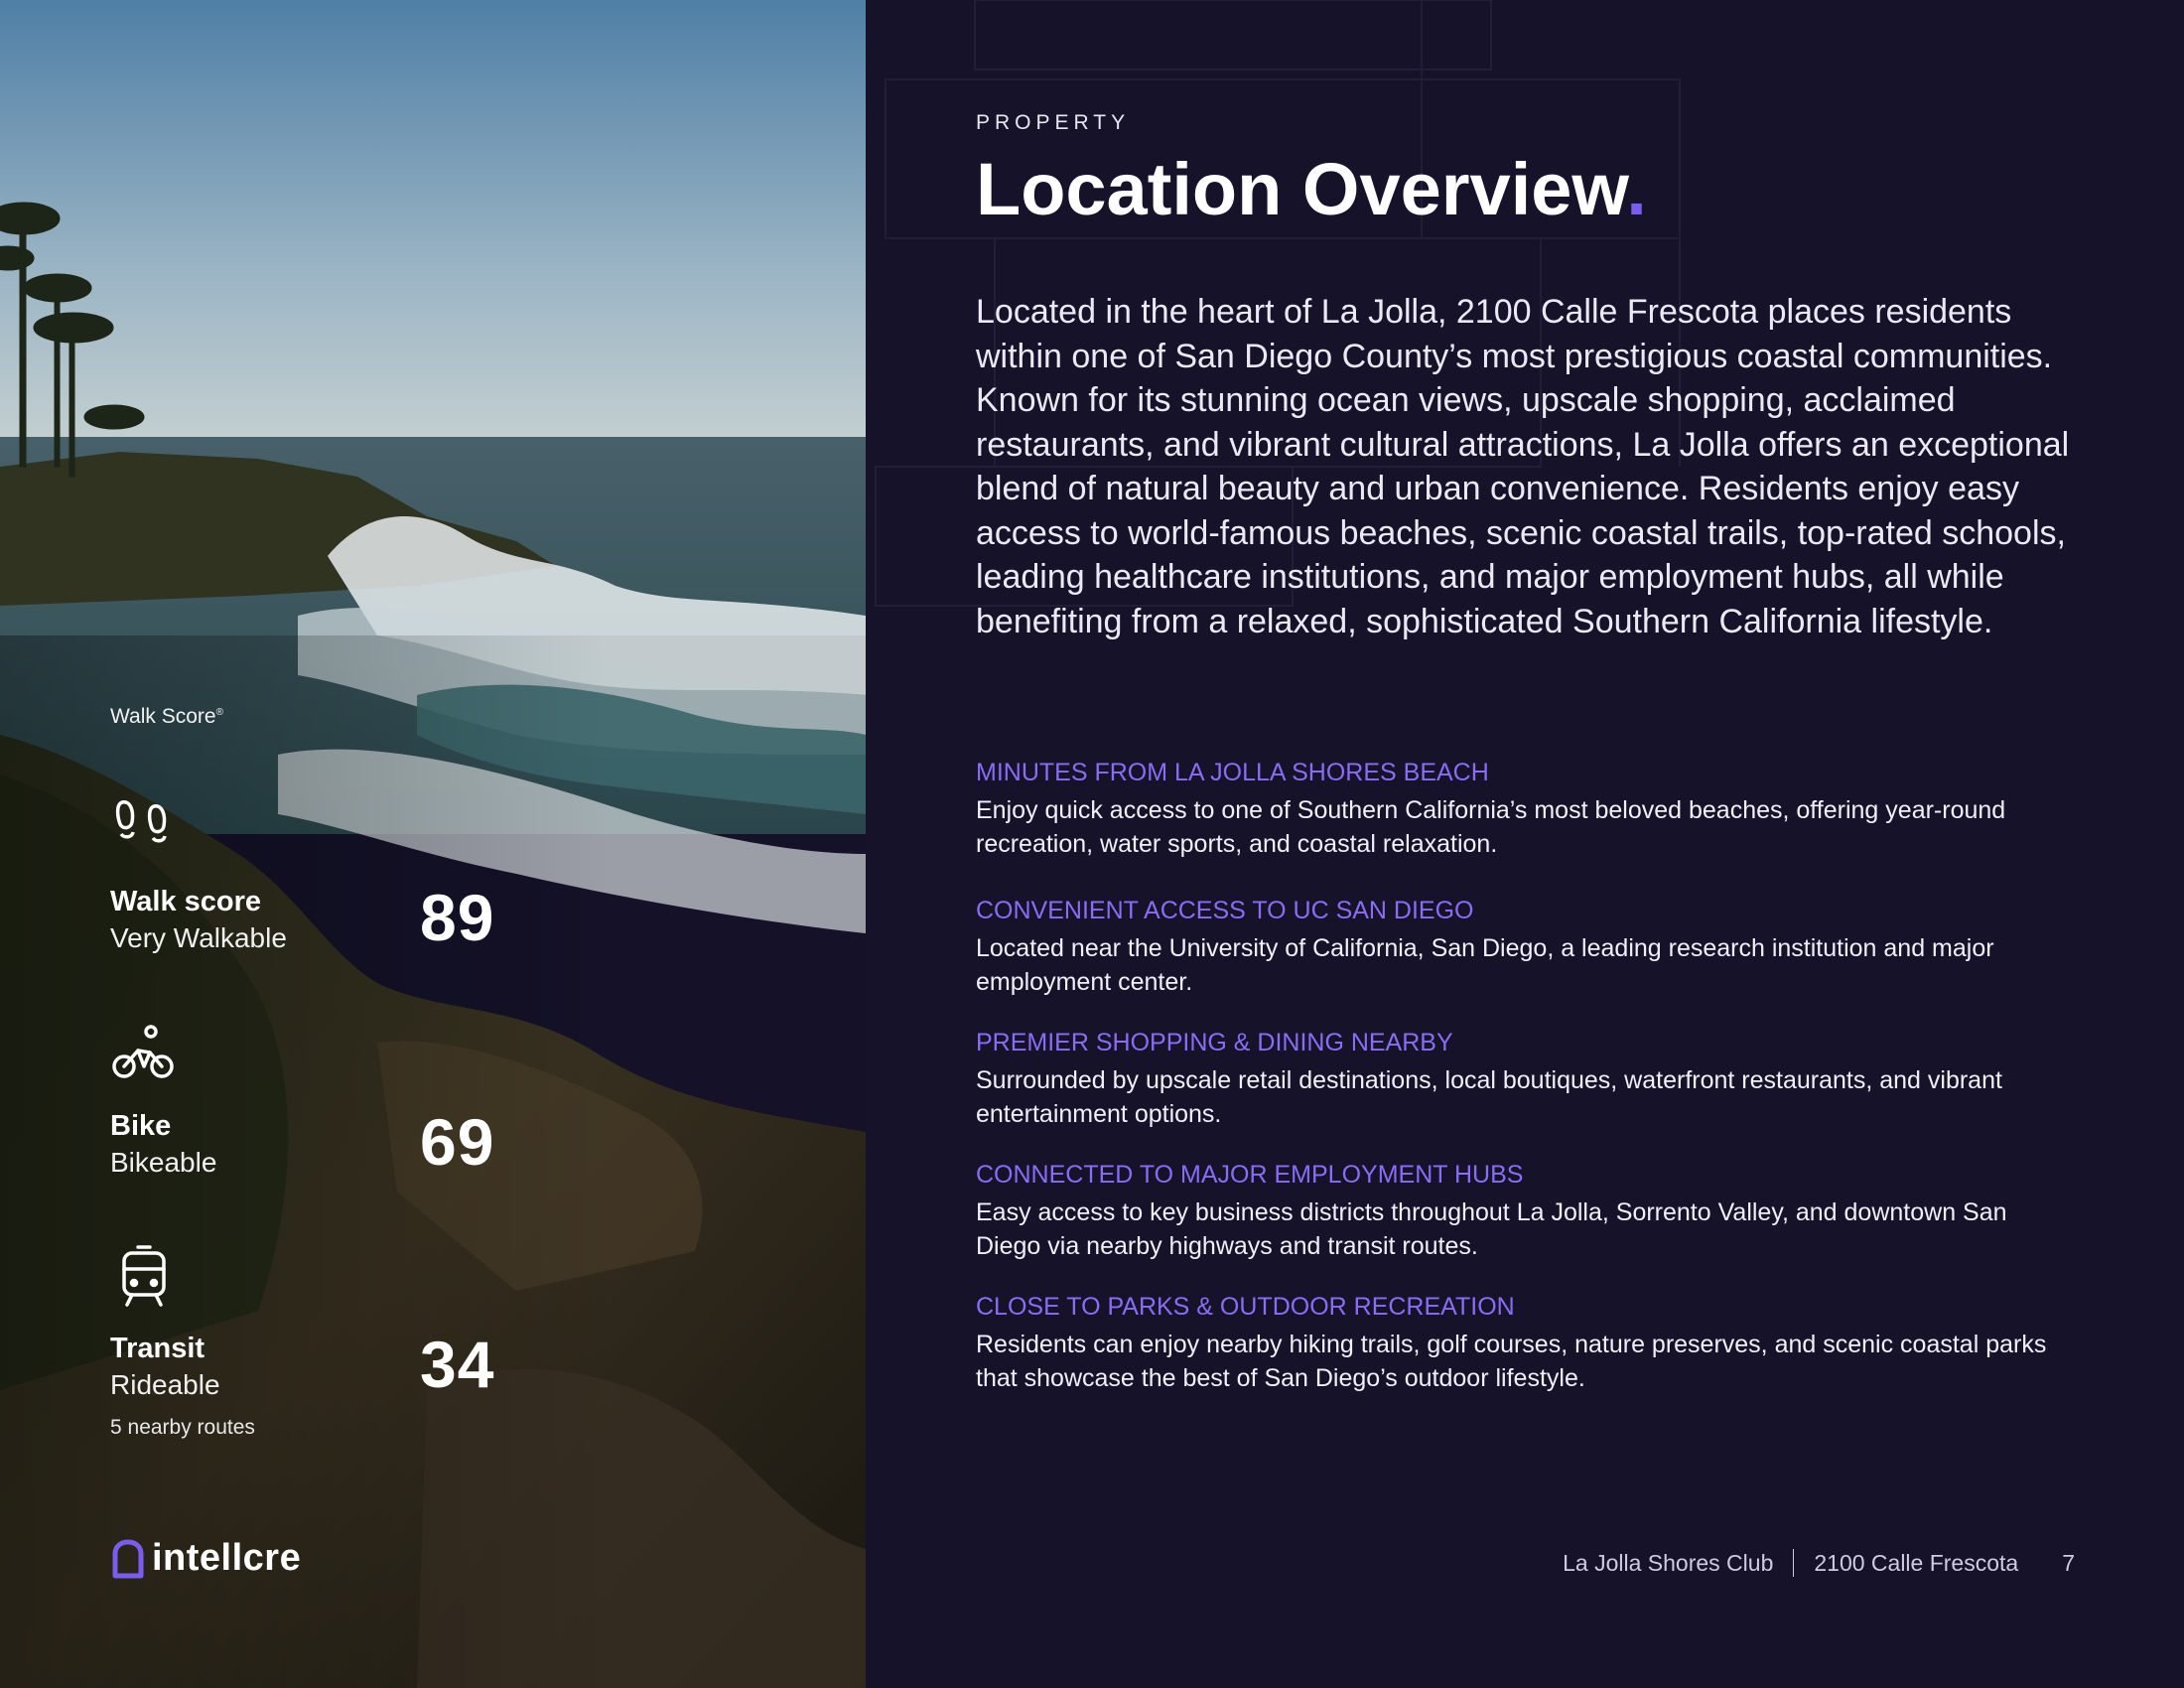 This screenshot has width=2184, height=1688. Describe the element at coordinates (1301, 189) in the screenshot. I see `page-title-text: Location Overview` at that location.